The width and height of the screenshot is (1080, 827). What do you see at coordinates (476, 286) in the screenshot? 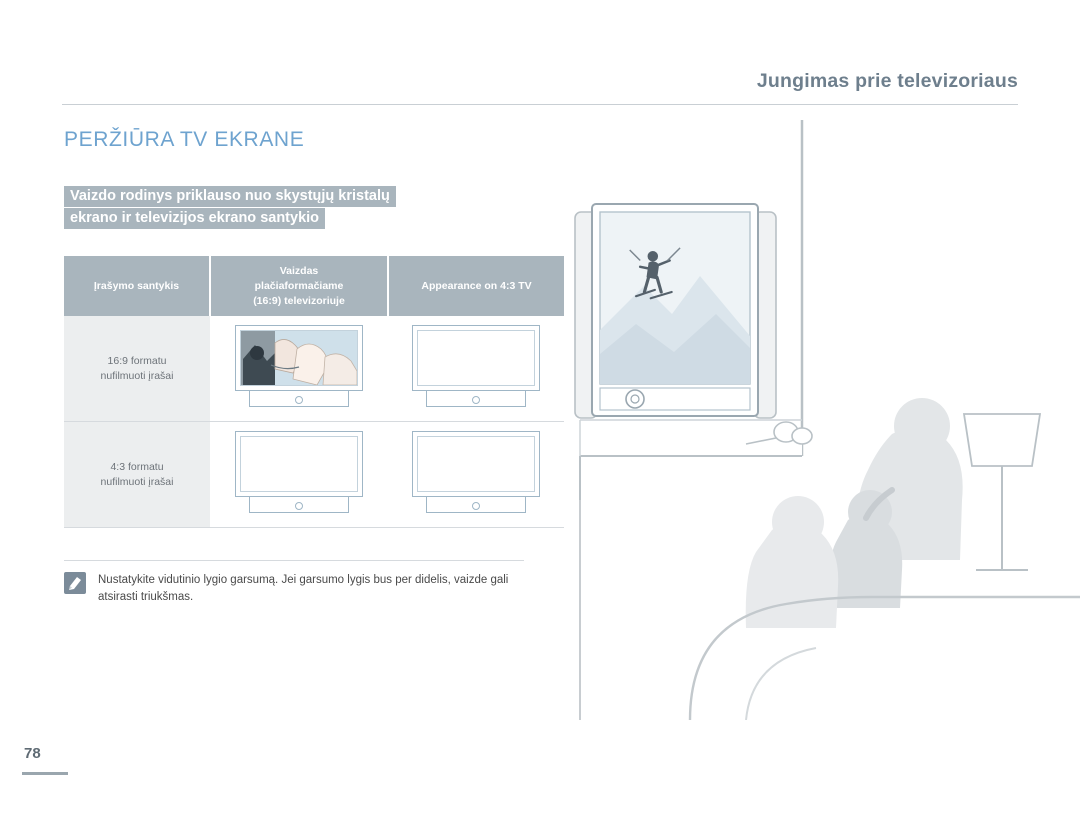
I see `table-header-43tv: Appearance on 4:3 TV` at bounding box center [476, 286].